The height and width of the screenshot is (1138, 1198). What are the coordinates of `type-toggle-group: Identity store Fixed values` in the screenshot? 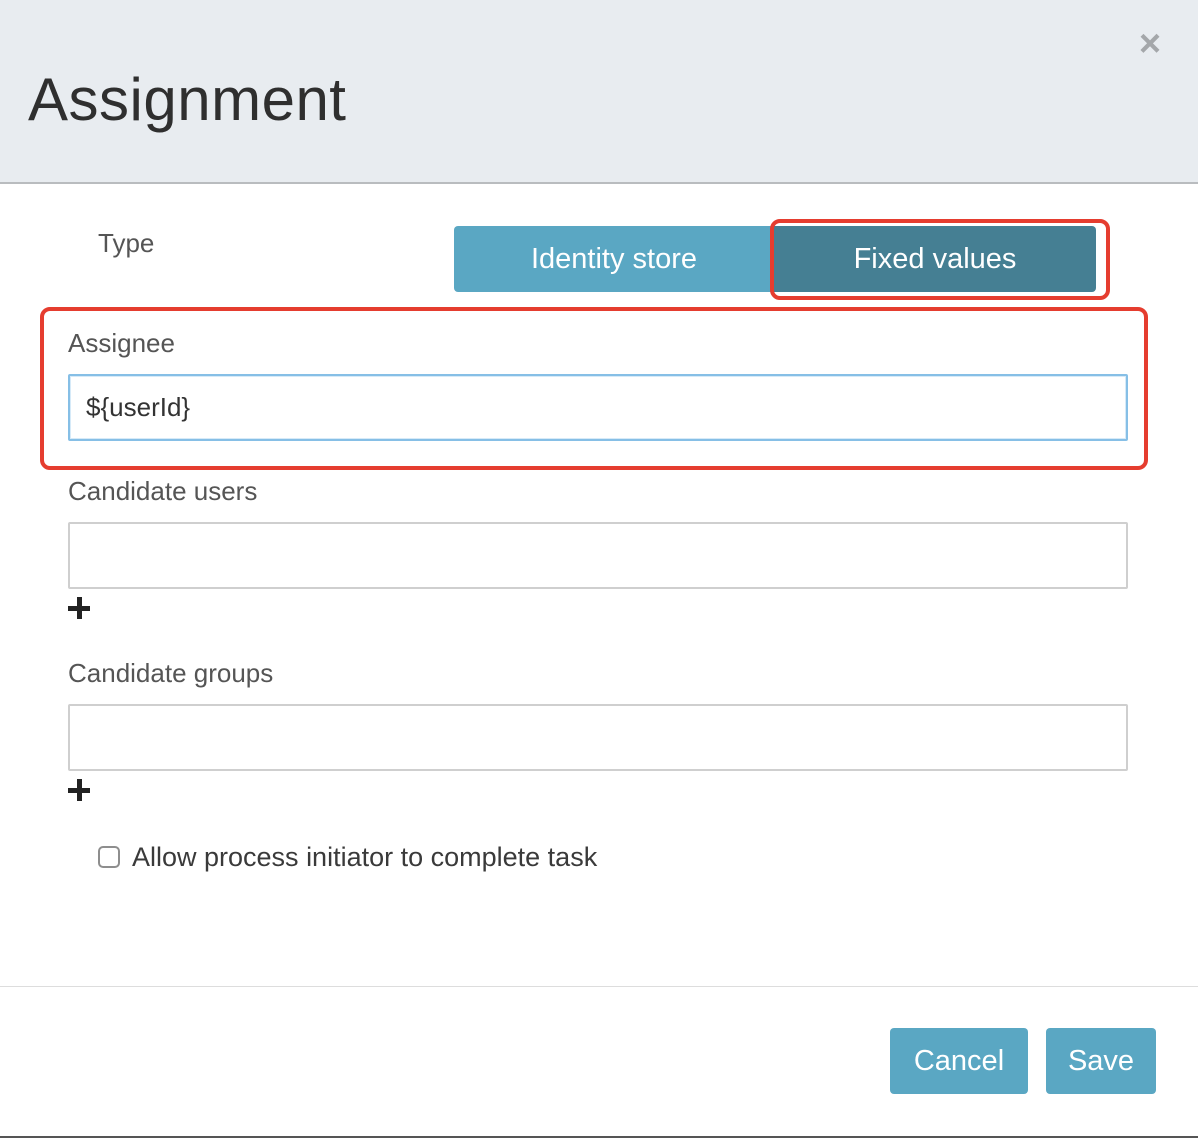 It's located at (775, 259).